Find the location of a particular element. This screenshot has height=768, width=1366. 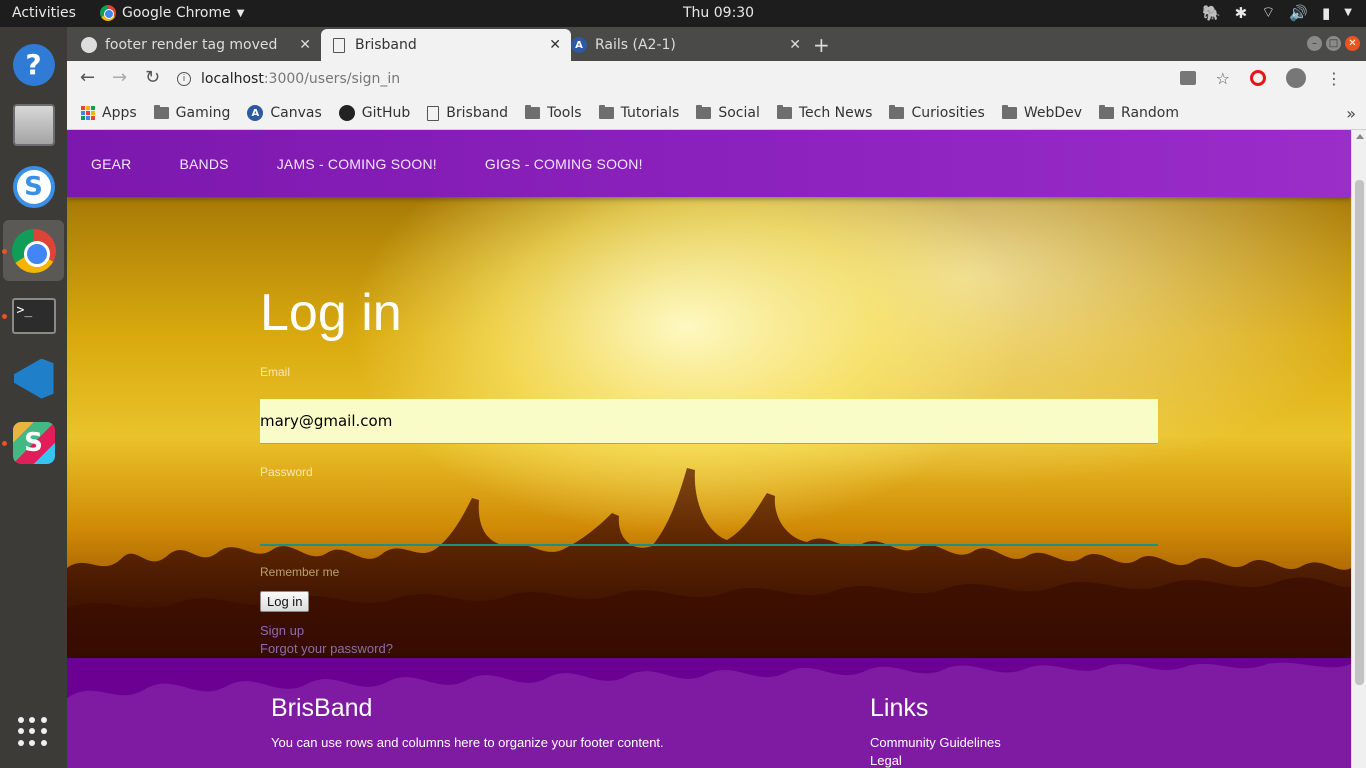

bookmark-tools: Tools is located at coordinates (553, 113).